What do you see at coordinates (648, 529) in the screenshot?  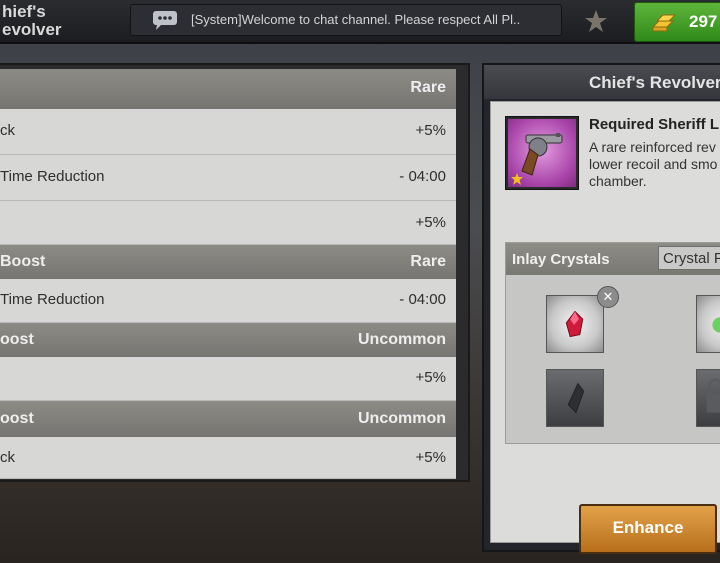 I see `enhance-button: Enhance` at bounding box center [648, 529].